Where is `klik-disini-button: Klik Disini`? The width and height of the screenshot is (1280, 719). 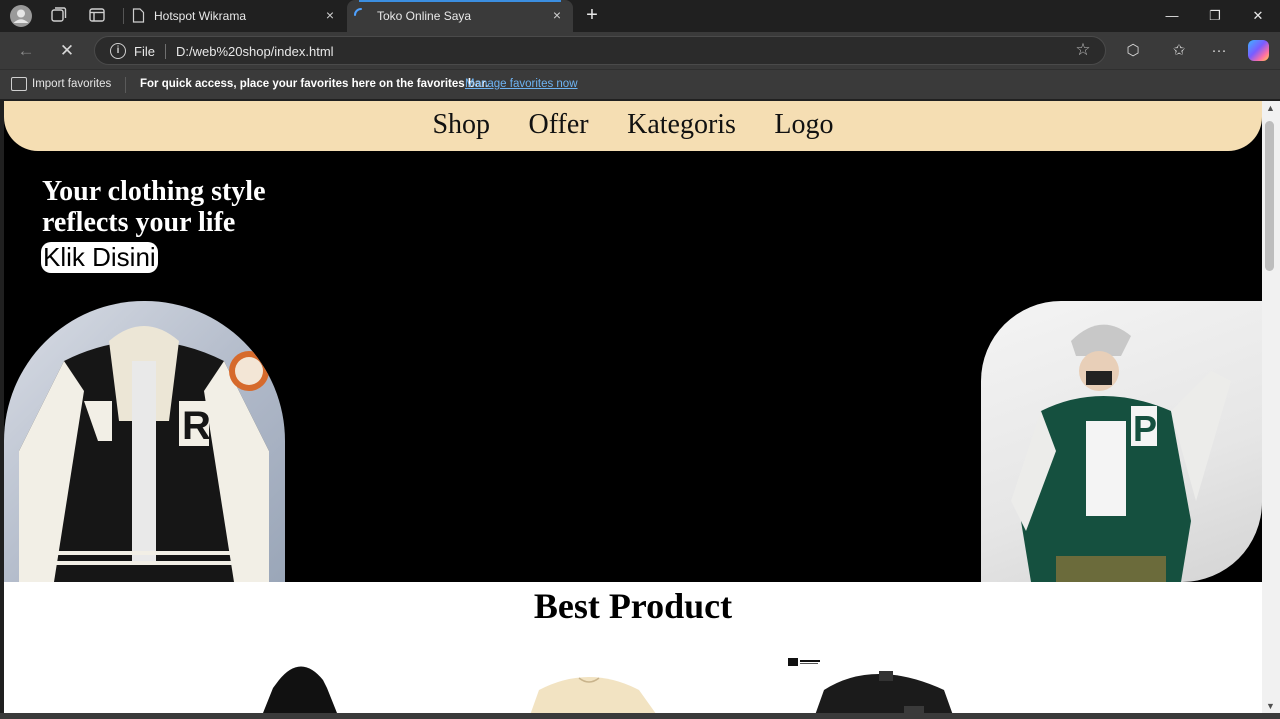 klik-disini-button: Klik Disini is located at coordinates (99, 257).